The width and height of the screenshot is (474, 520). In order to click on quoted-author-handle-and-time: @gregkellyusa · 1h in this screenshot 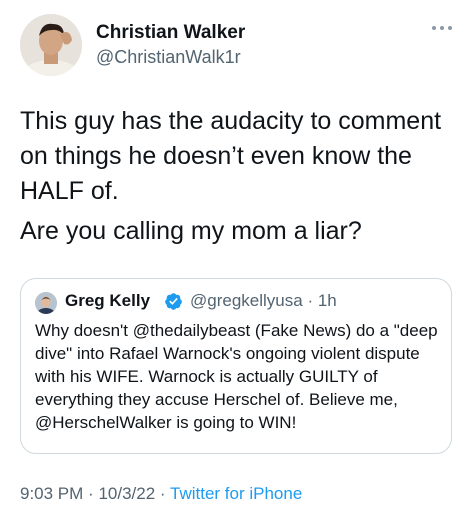, I will do `click(263, 301)`.